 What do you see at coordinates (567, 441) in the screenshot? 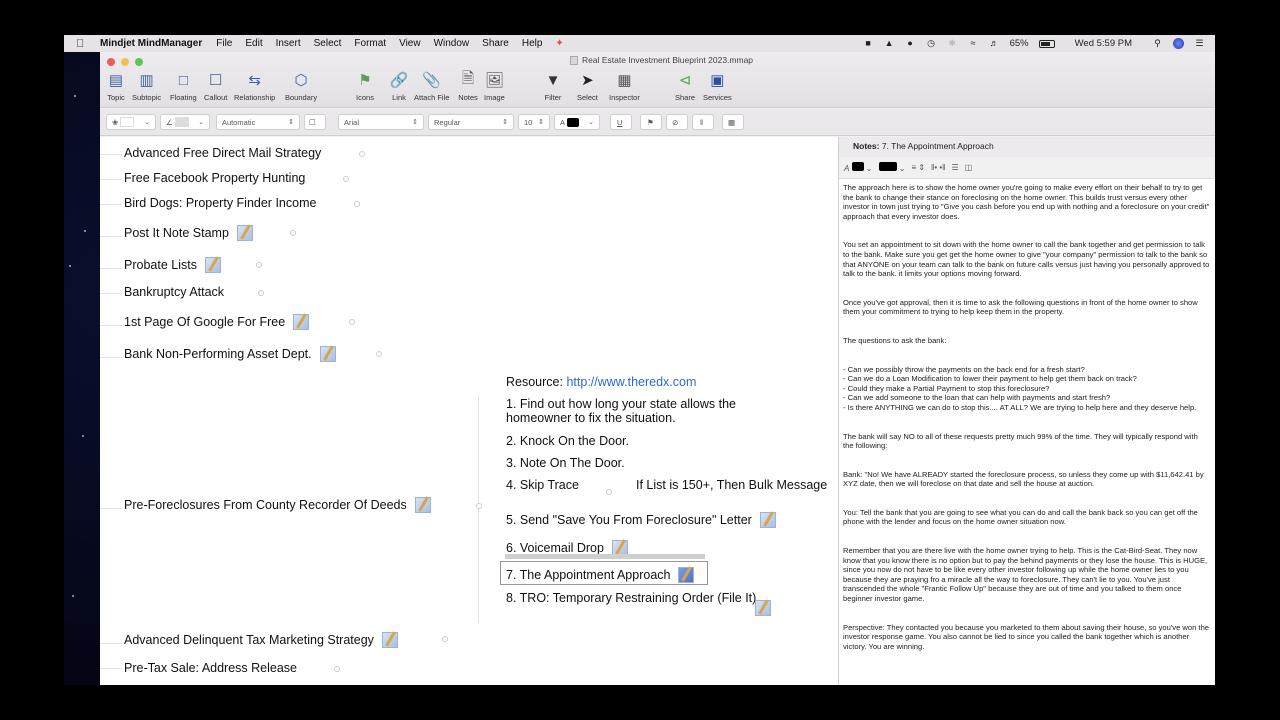
I see `subtopic: 2. Knock On the Door.` at bounding box center [567, 441].